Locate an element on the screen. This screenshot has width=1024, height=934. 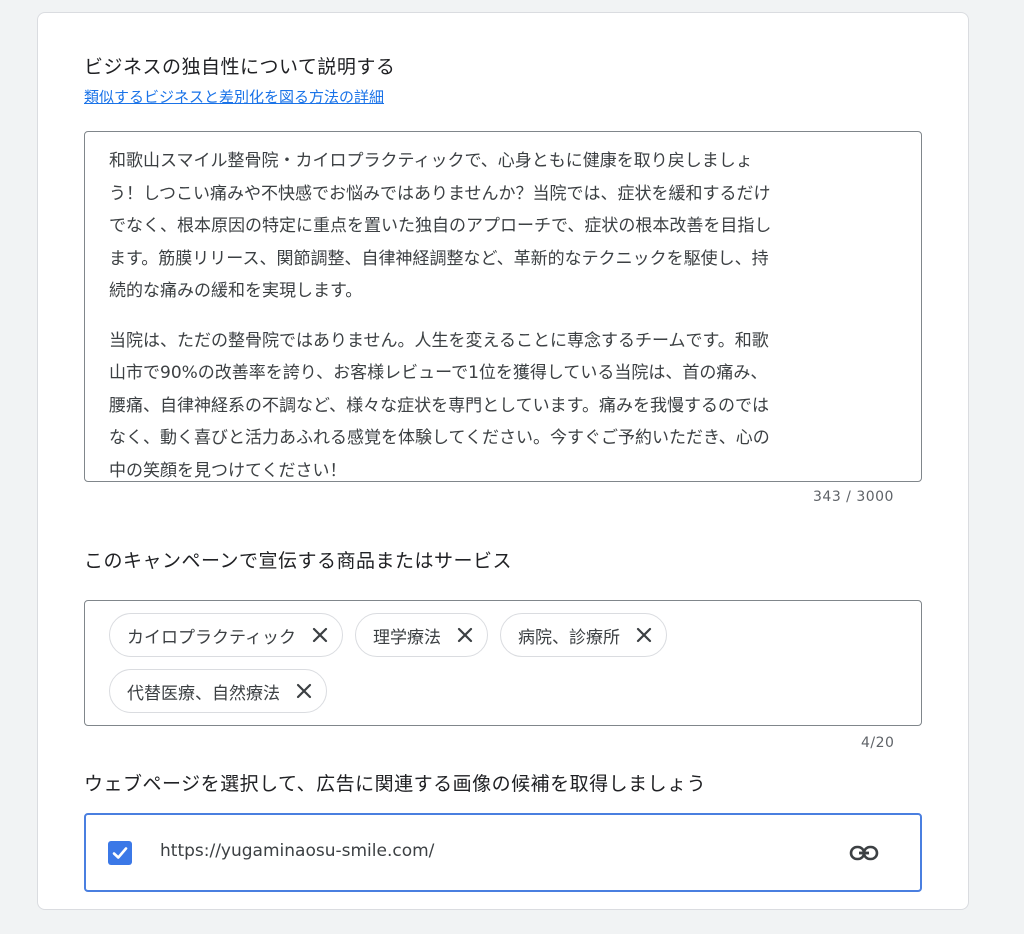
chip-hospital-clinic: 病院、診療所 is located at coordinates (583, 635).